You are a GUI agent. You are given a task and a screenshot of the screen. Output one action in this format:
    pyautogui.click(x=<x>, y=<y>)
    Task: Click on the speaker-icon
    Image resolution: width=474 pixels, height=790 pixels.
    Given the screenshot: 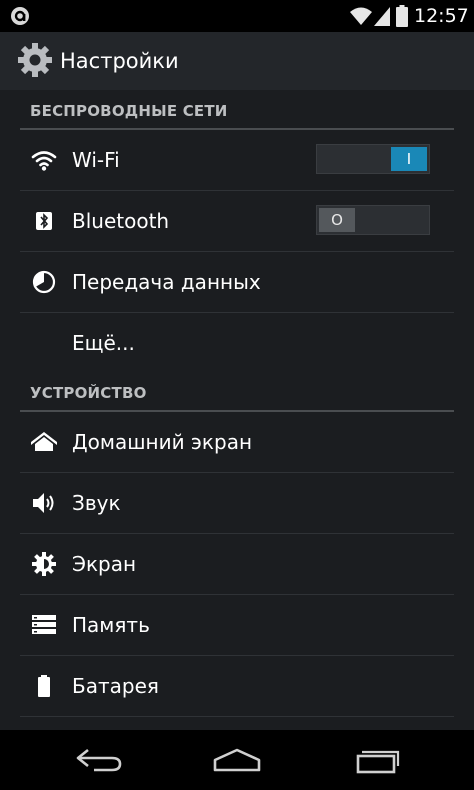 What is the action you would take?
    pyautogui.click(x=43, y=503)
    